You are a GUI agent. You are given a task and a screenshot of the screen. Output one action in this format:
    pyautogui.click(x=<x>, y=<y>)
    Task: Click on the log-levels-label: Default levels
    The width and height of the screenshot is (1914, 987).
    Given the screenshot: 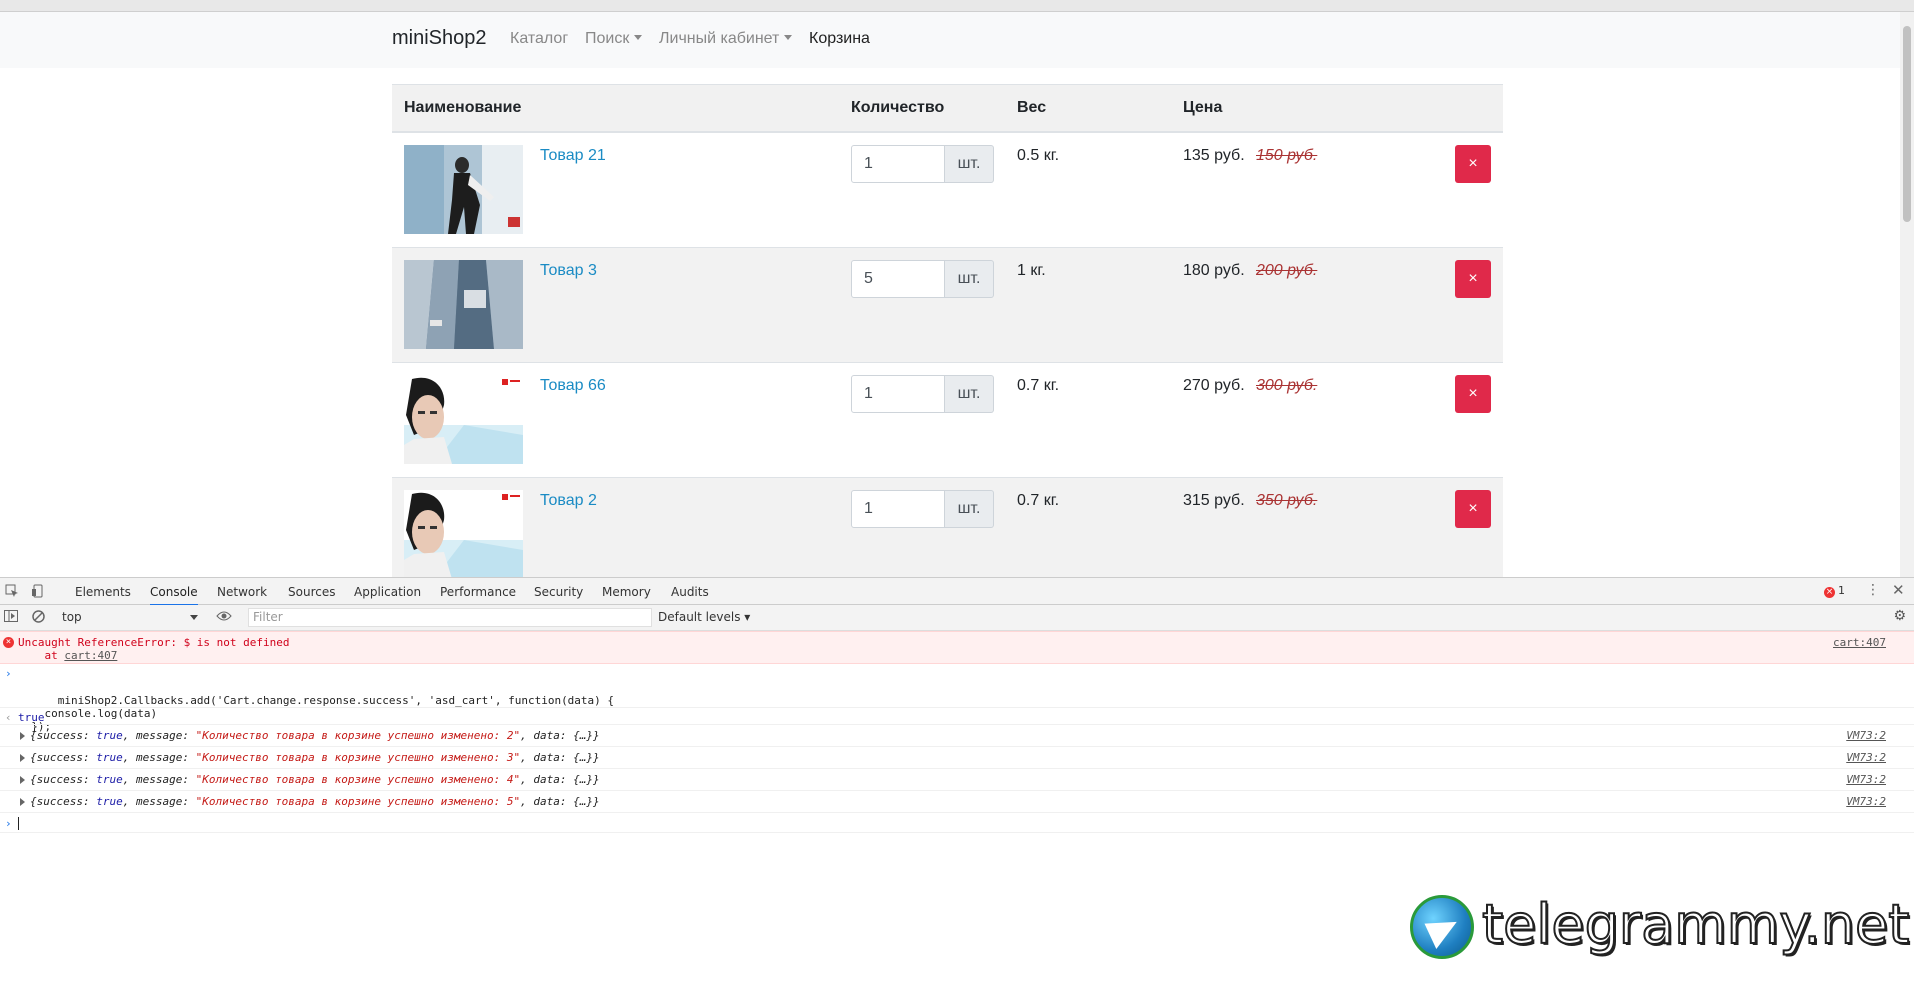 What is the action you would take?
    pyautogui.click(x=699, y=617)
    